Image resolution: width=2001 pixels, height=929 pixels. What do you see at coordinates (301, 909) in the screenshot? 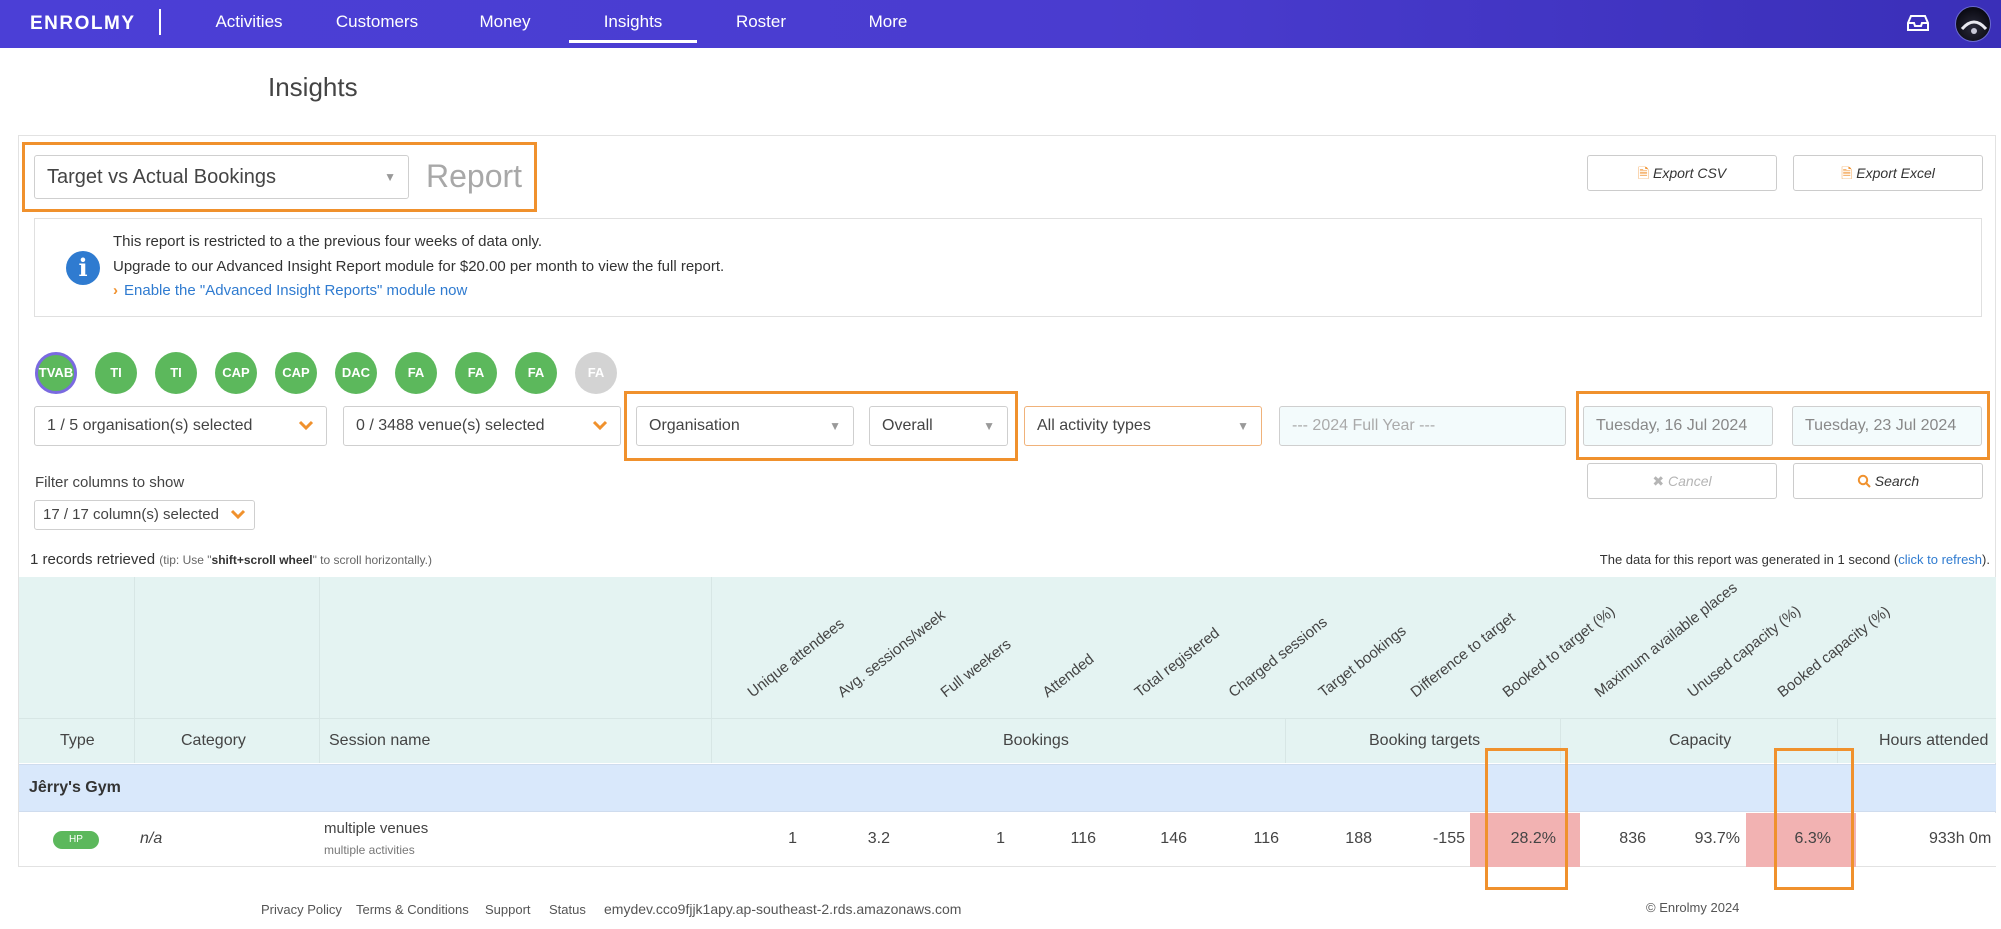
I see `footer-privacy-link: Privacy Policy` at bounding box center [301, 909].